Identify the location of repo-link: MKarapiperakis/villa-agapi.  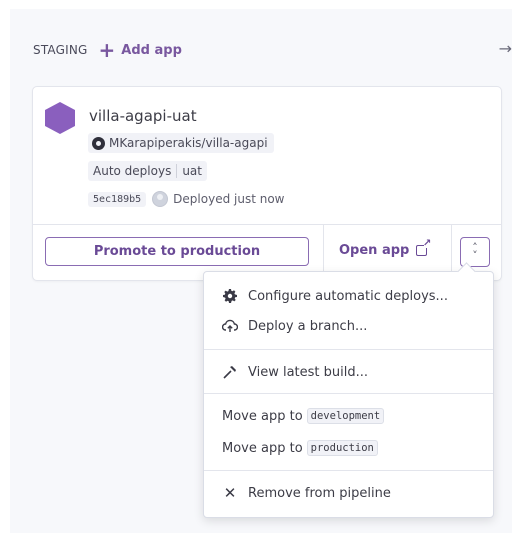
(181, 143).